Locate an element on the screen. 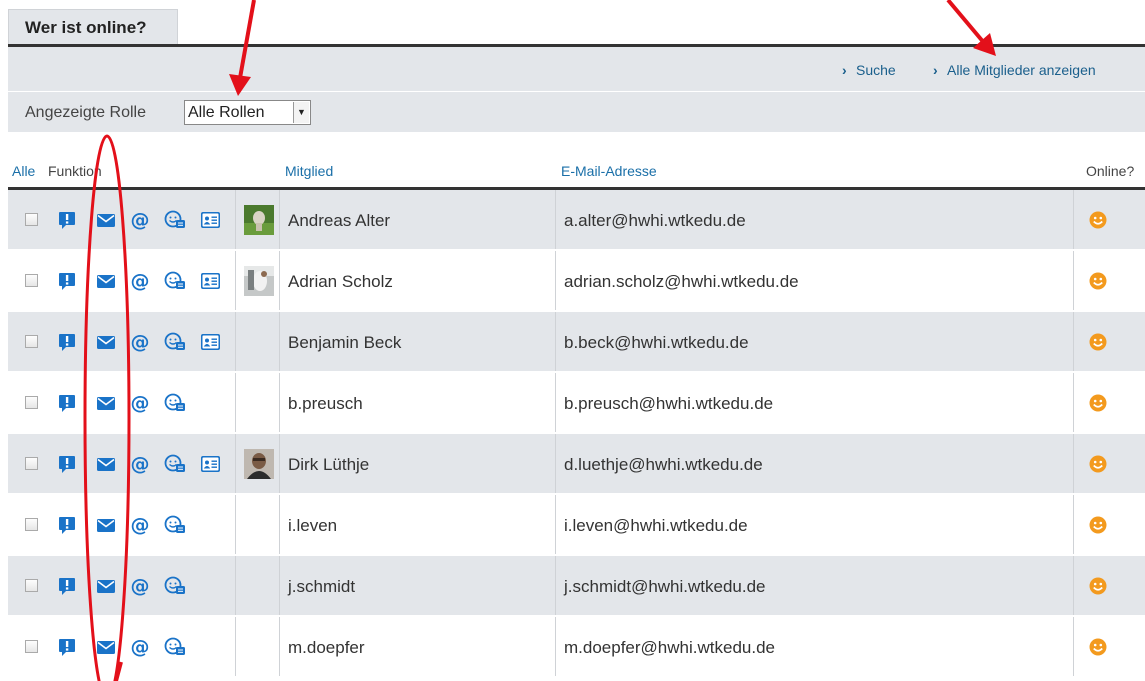 The width and height of the screenshot is (1145, 681). member-name: Dirk Lüthje is located at coordinates (328, 464).